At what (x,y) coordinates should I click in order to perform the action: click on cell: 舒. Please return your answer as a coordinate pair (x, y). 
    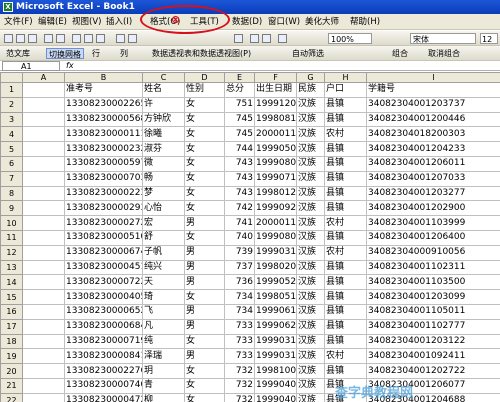
    Looking at the image, I should click on (163, 237).